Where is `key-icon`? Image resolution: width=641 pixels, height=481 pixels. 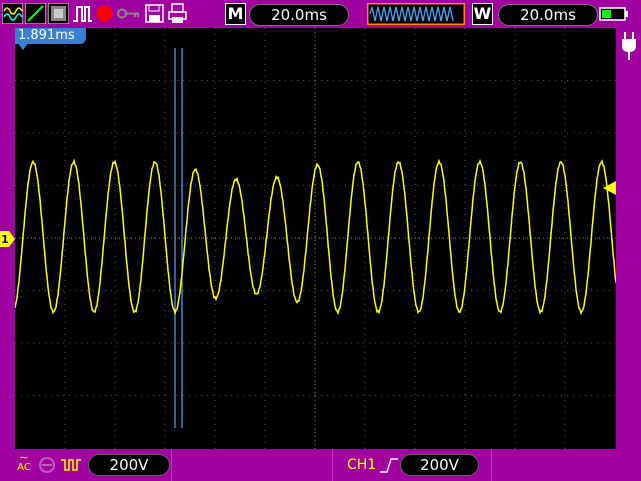
key-icon is located at coordinates (129, 13).